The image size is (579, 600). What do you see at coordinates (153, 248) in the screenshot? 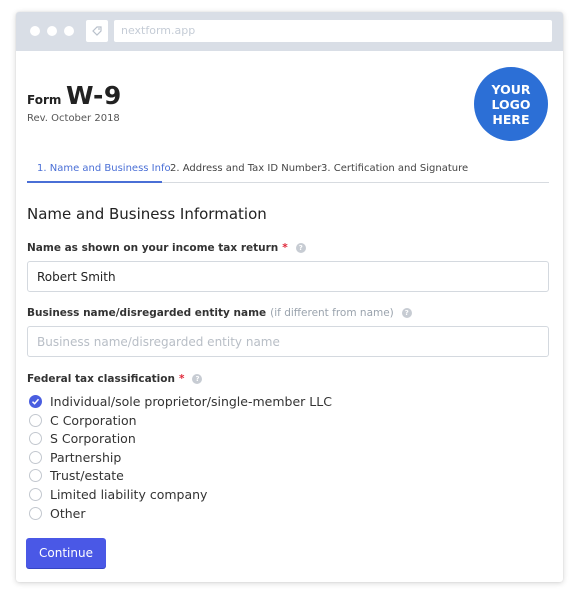
I see `name-label-text: Name as shown on your income tax return` at bounding box center [153, 248].